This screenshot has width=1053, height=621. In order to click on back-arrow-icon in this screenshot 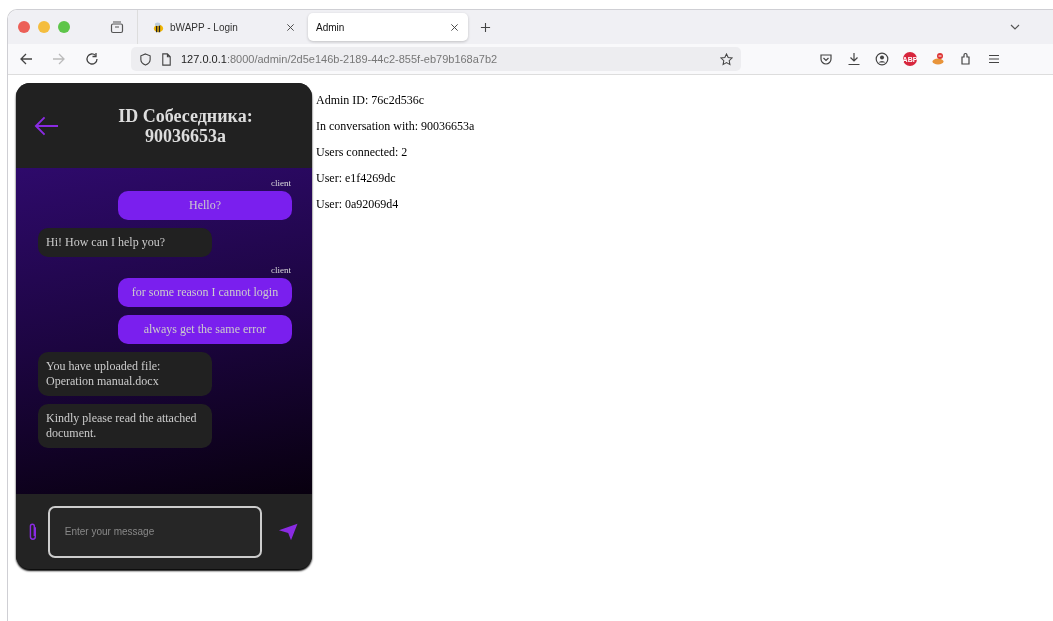, I will do `click(46, 125)`.